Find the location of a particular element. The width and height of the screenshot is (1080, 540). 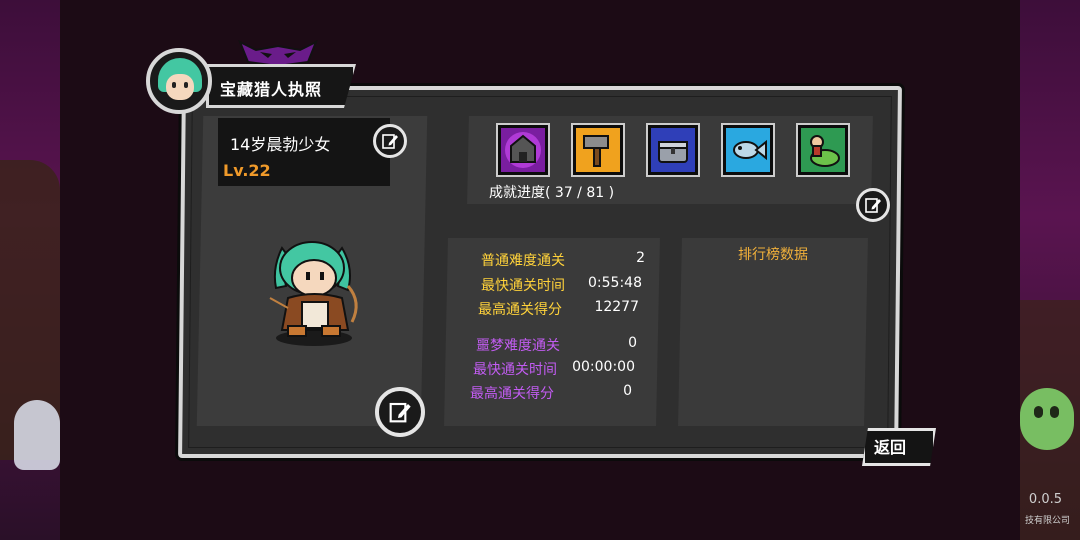

achievement-progress: 成就进度( 37 / 81 ) is located at coordinates (552, 193).